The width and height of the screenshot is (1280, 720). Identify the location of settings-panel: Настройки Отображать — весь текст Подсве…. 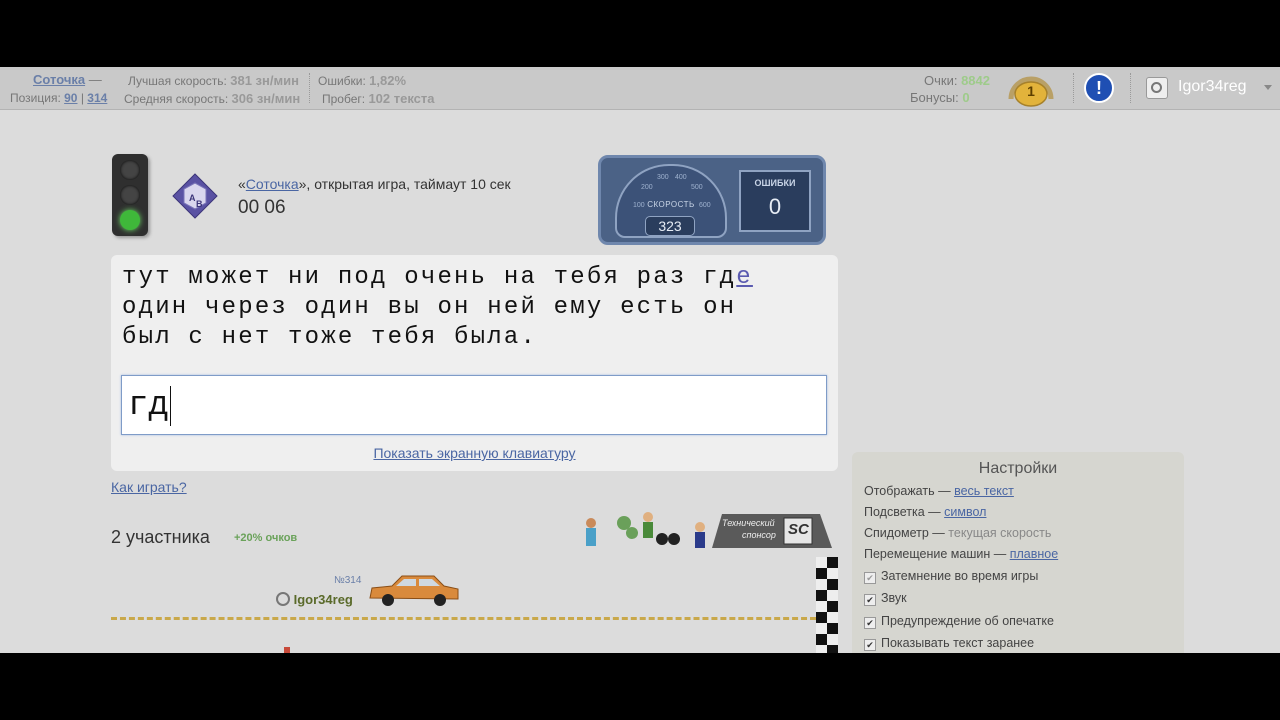
(1018, 552).